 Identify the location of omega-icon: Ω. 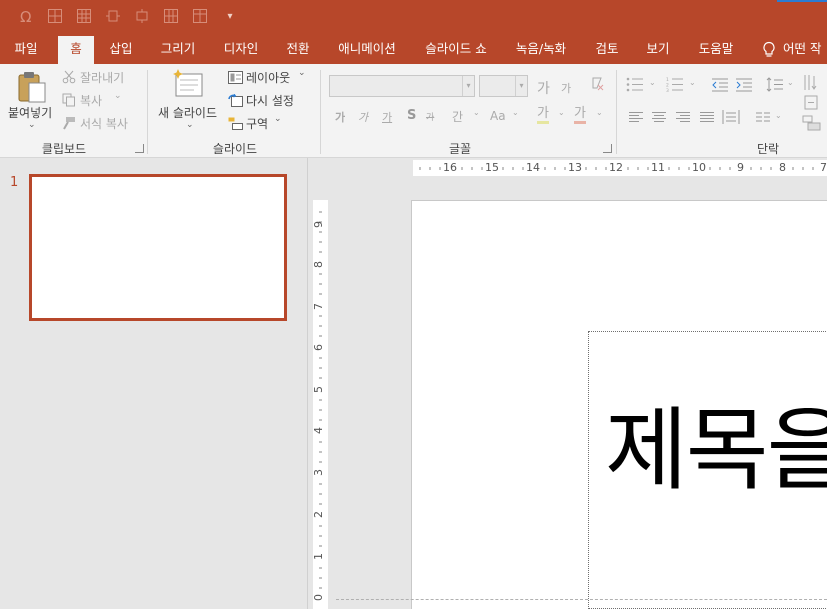
(26, 17).